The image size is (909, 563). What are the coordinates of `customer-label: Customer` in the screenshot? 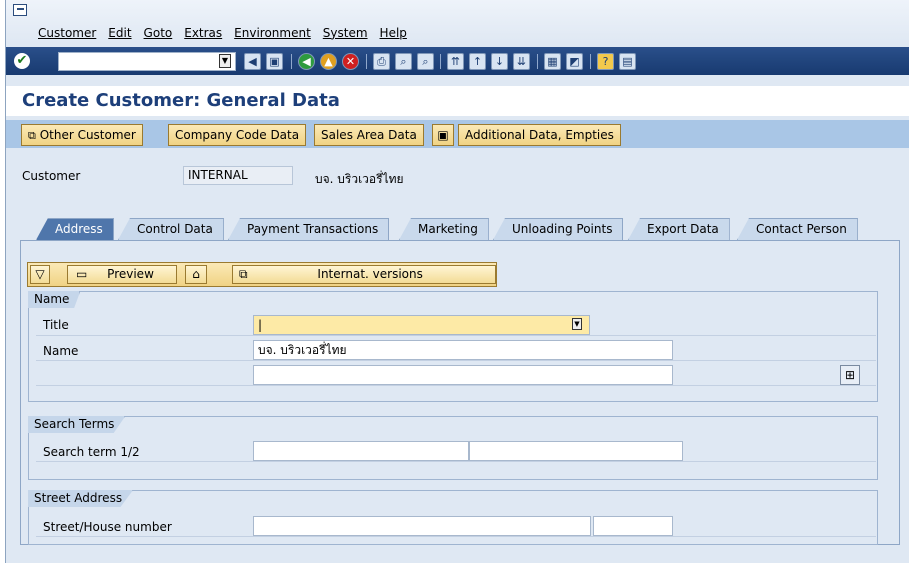 It's located at (51, 176).